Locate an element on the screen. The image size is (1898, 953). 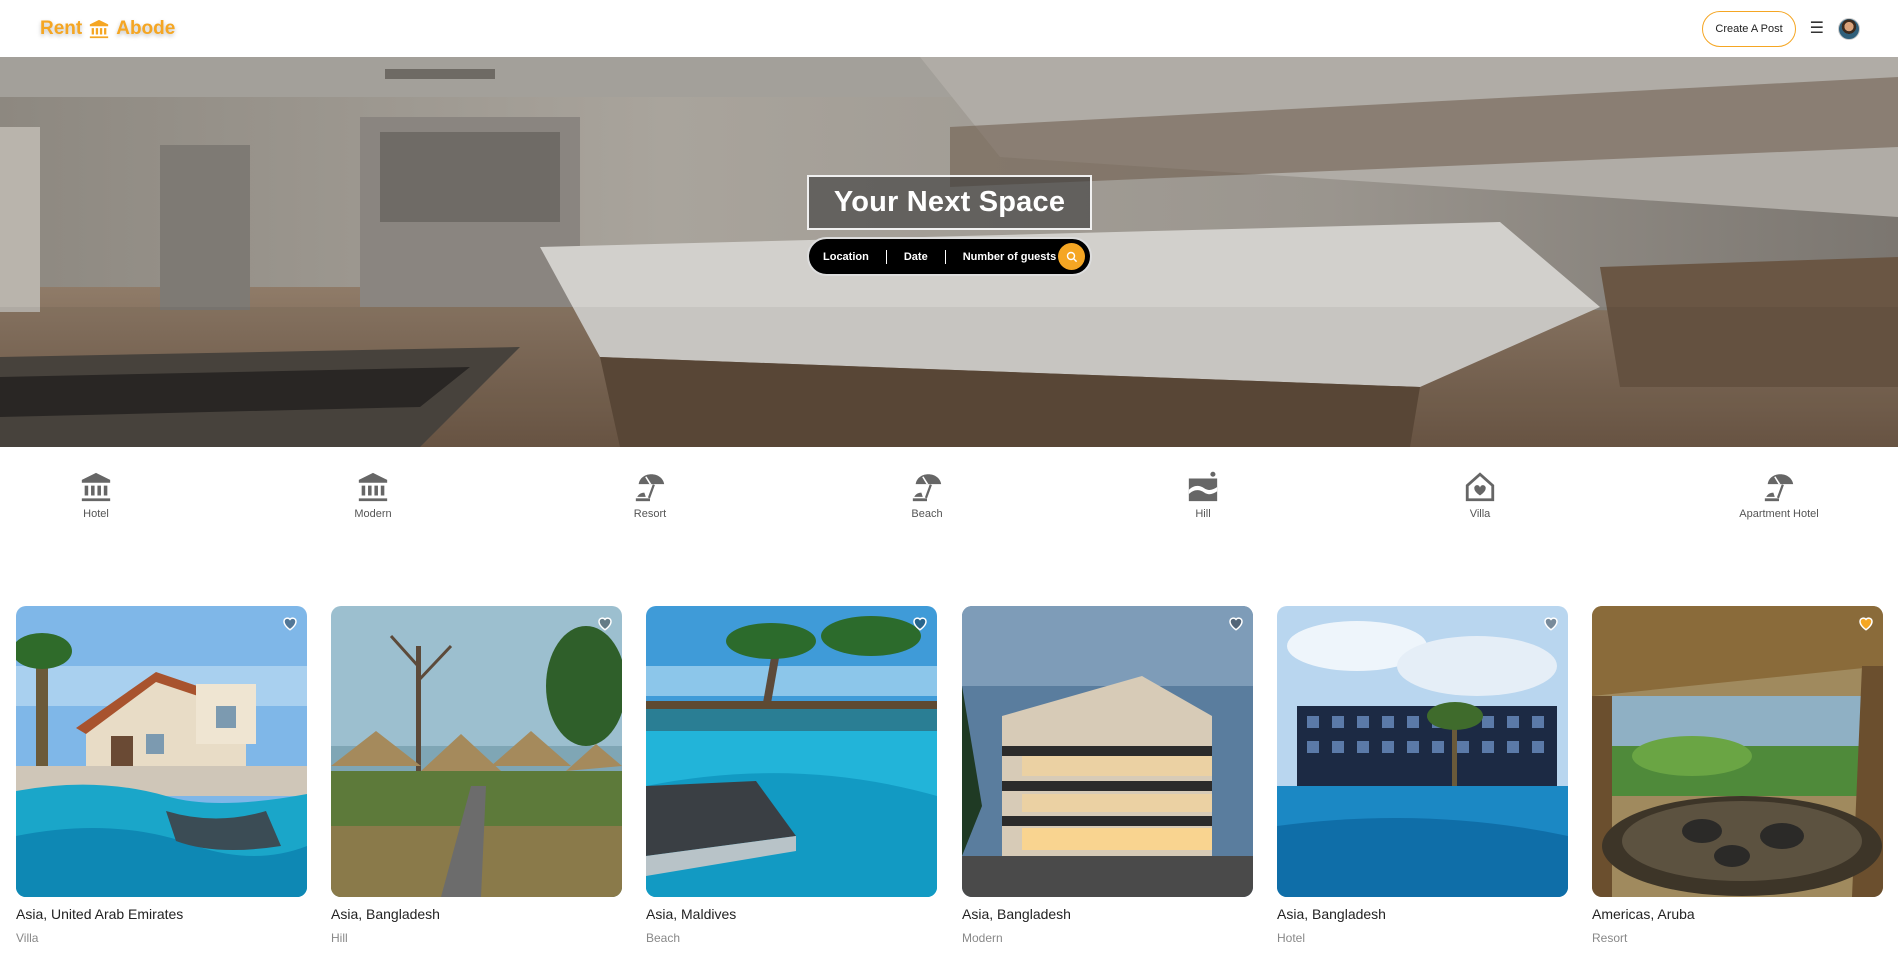
location-field: Location is located at coordinates (846, 257).